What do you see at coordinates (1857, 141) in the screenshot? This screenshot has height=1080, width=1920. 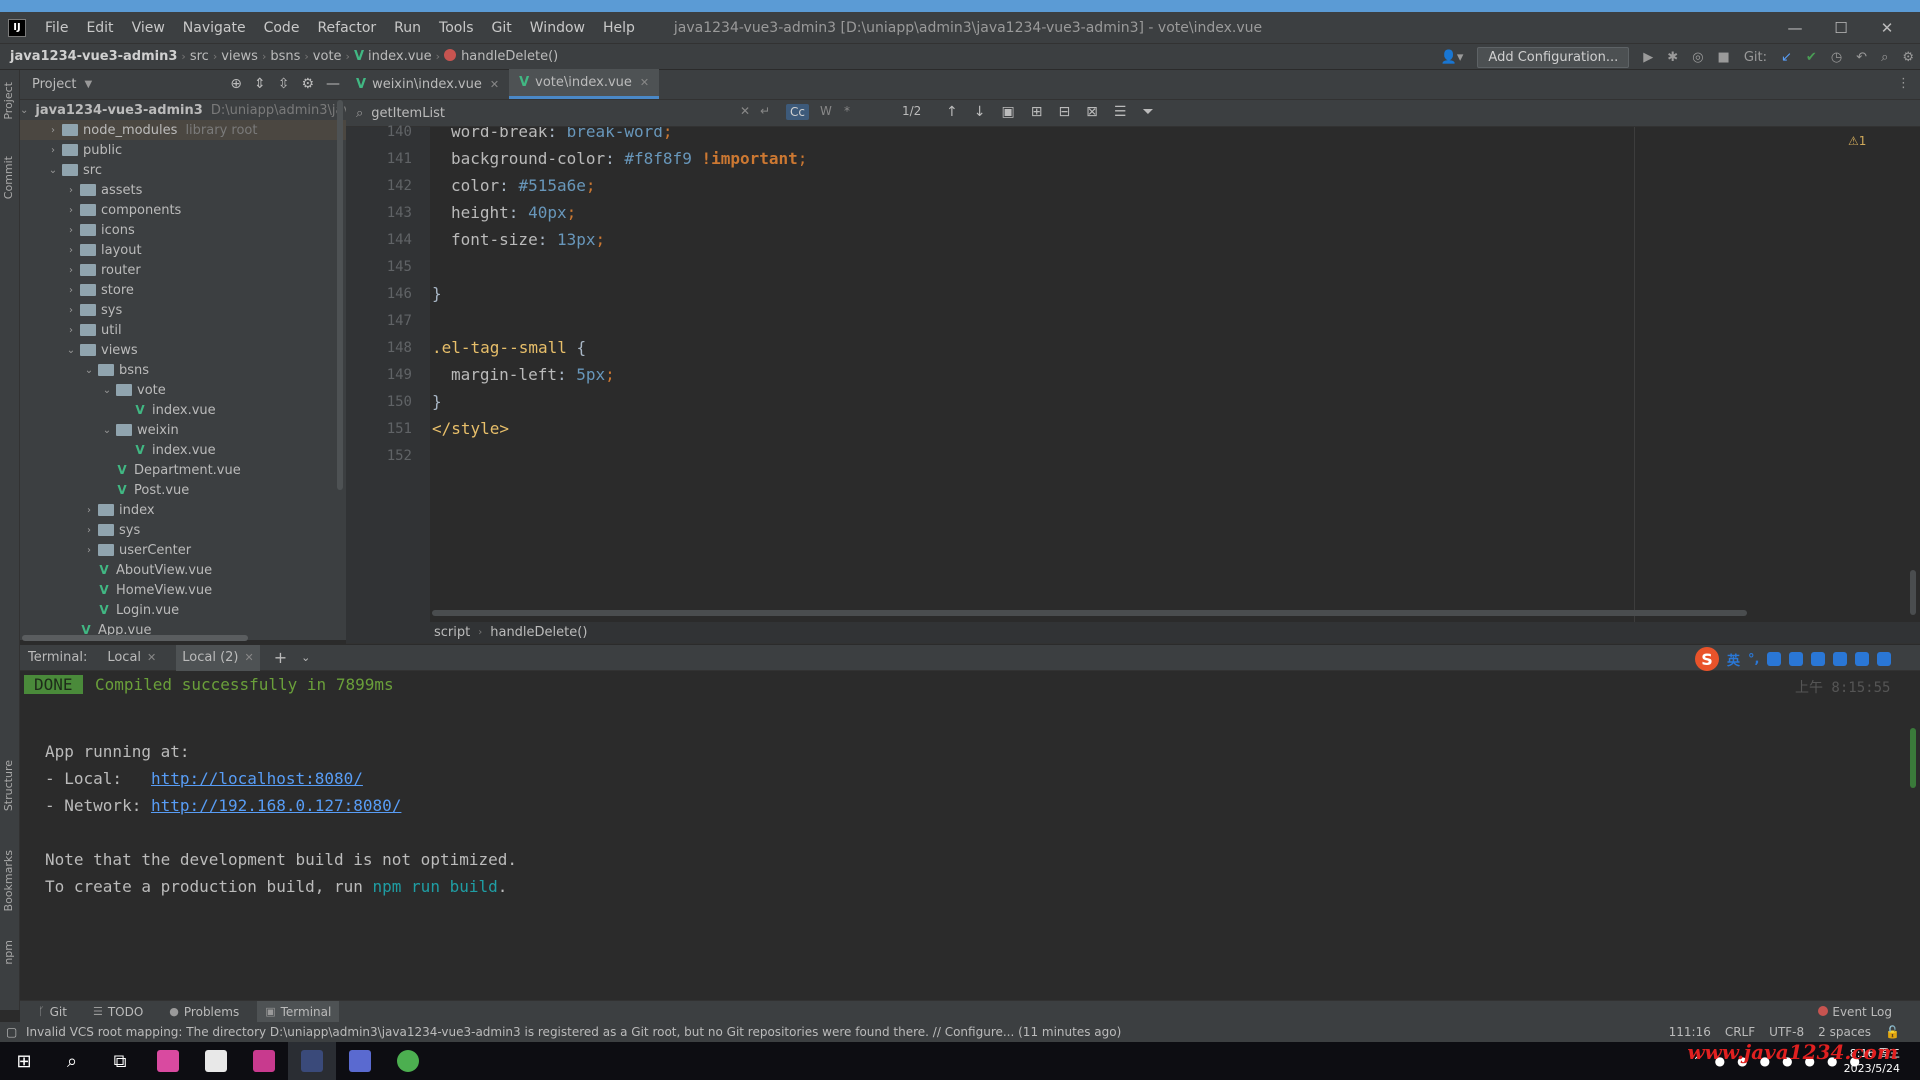 I see `warning-indicator: ⚠1` at bounding box center [1857, 141].